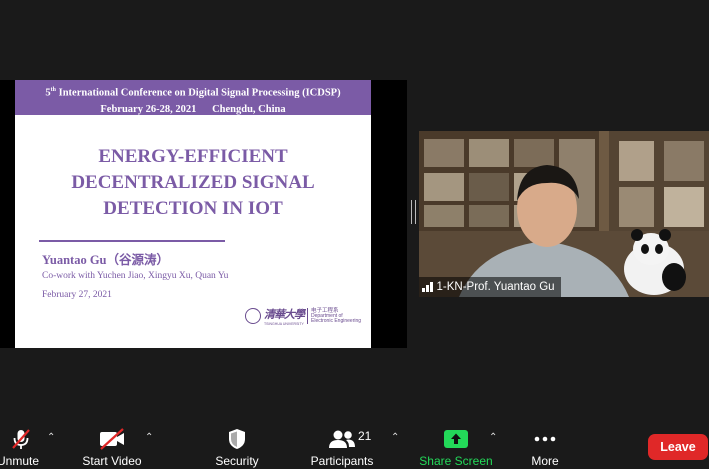 The height and width of the screenshot is (469, 709). What do you see at coordinates (193, 109) in the screenshot?
I see `conference-date: February 26-28, 2021 Chengdu, China` at bounding box center [193, 109].